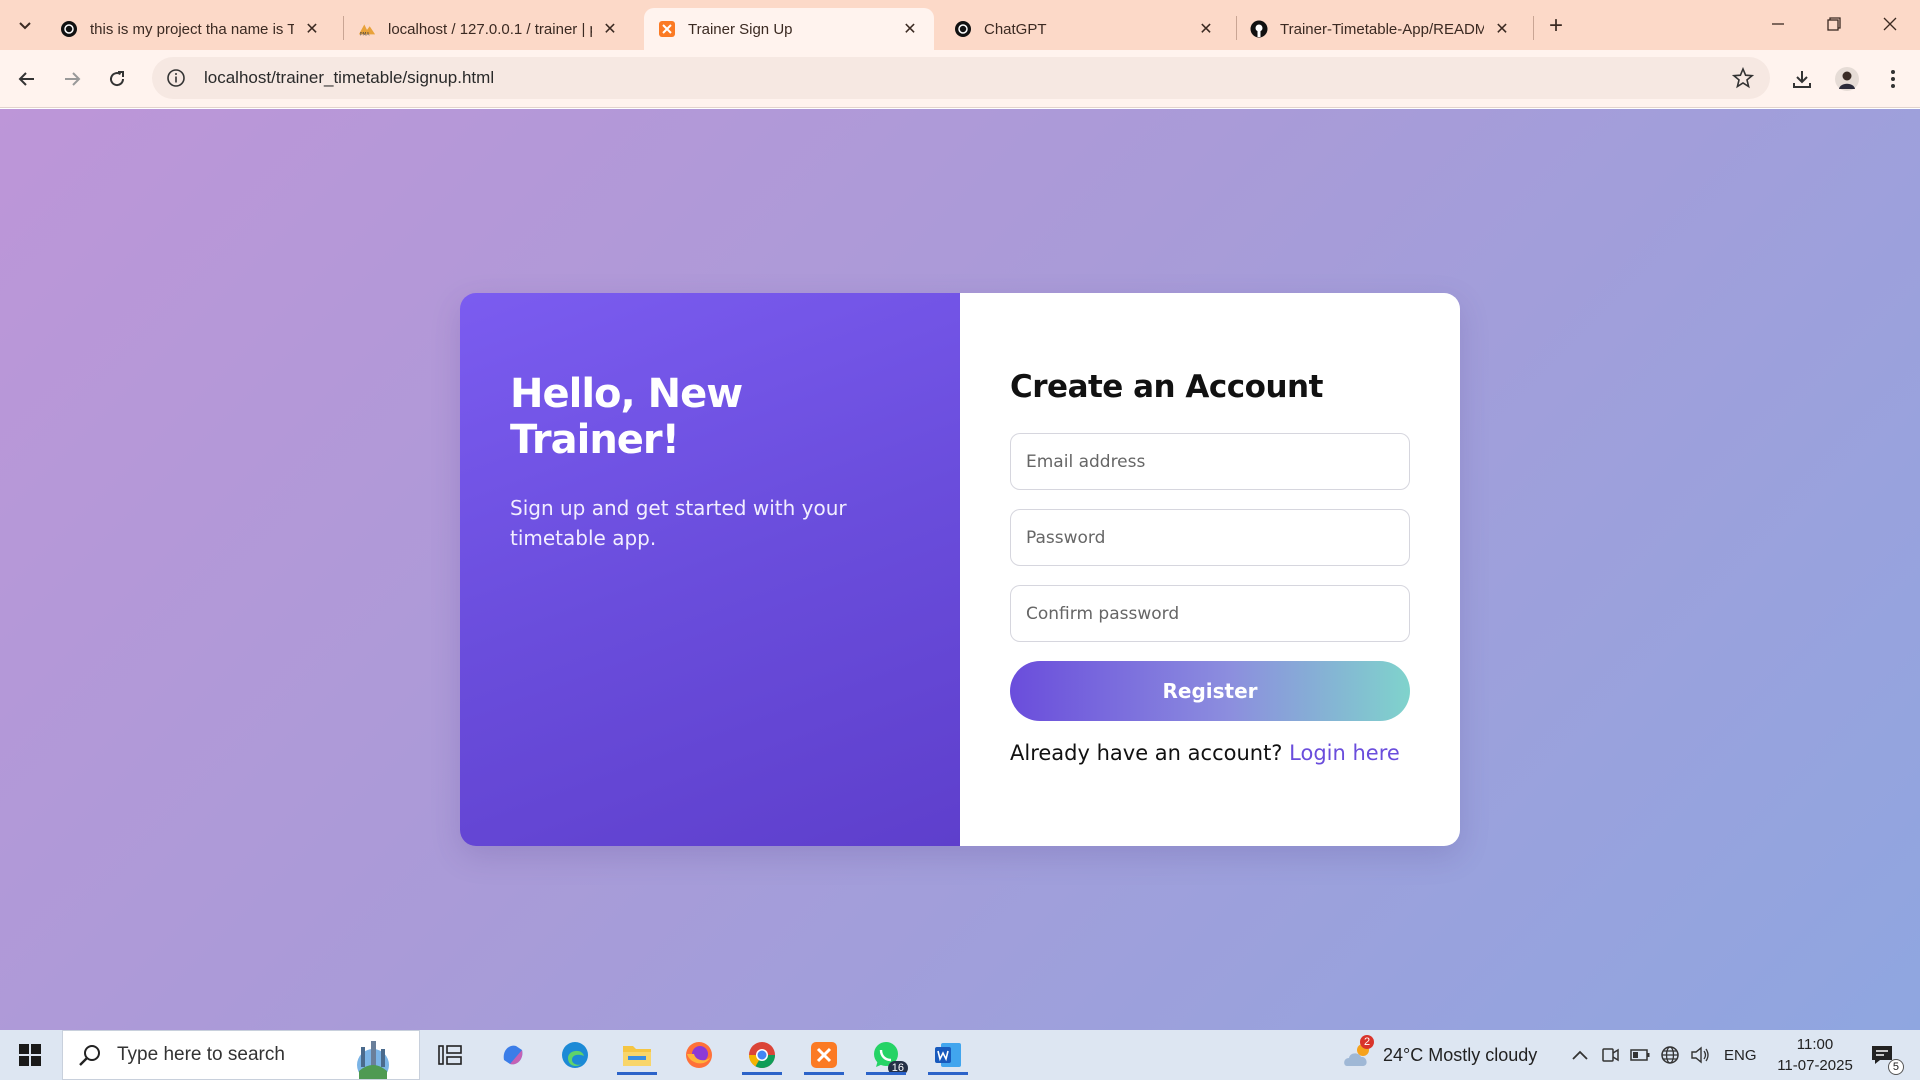 This screenshot has height=1080, width=1920. I want to click on chrome-icon, so click(762, 1055).